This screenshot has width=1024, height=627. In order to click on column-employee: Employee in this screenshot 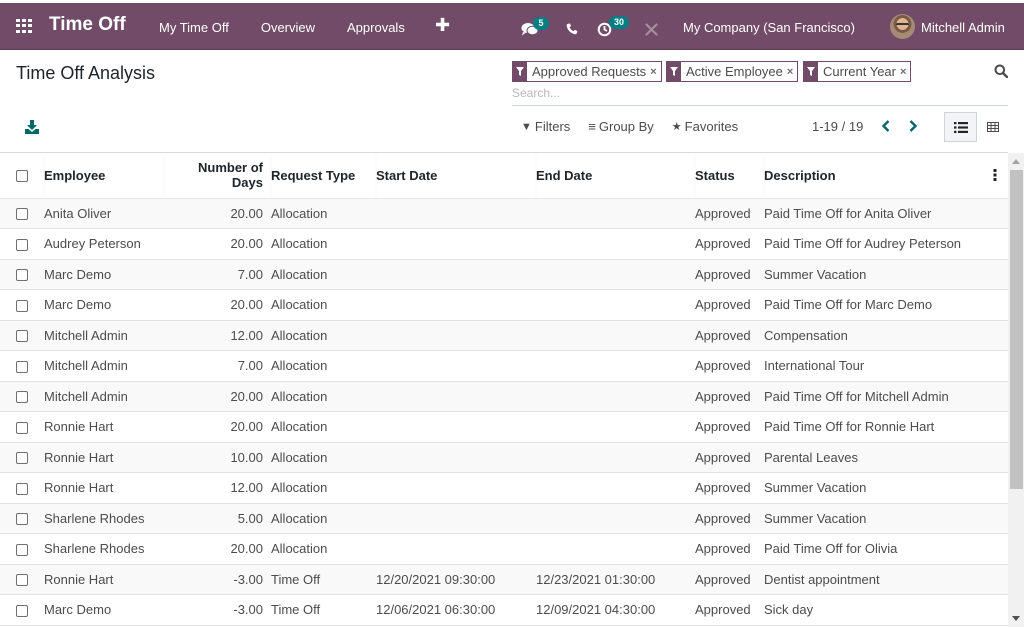, I will do `click(104, 176)`.